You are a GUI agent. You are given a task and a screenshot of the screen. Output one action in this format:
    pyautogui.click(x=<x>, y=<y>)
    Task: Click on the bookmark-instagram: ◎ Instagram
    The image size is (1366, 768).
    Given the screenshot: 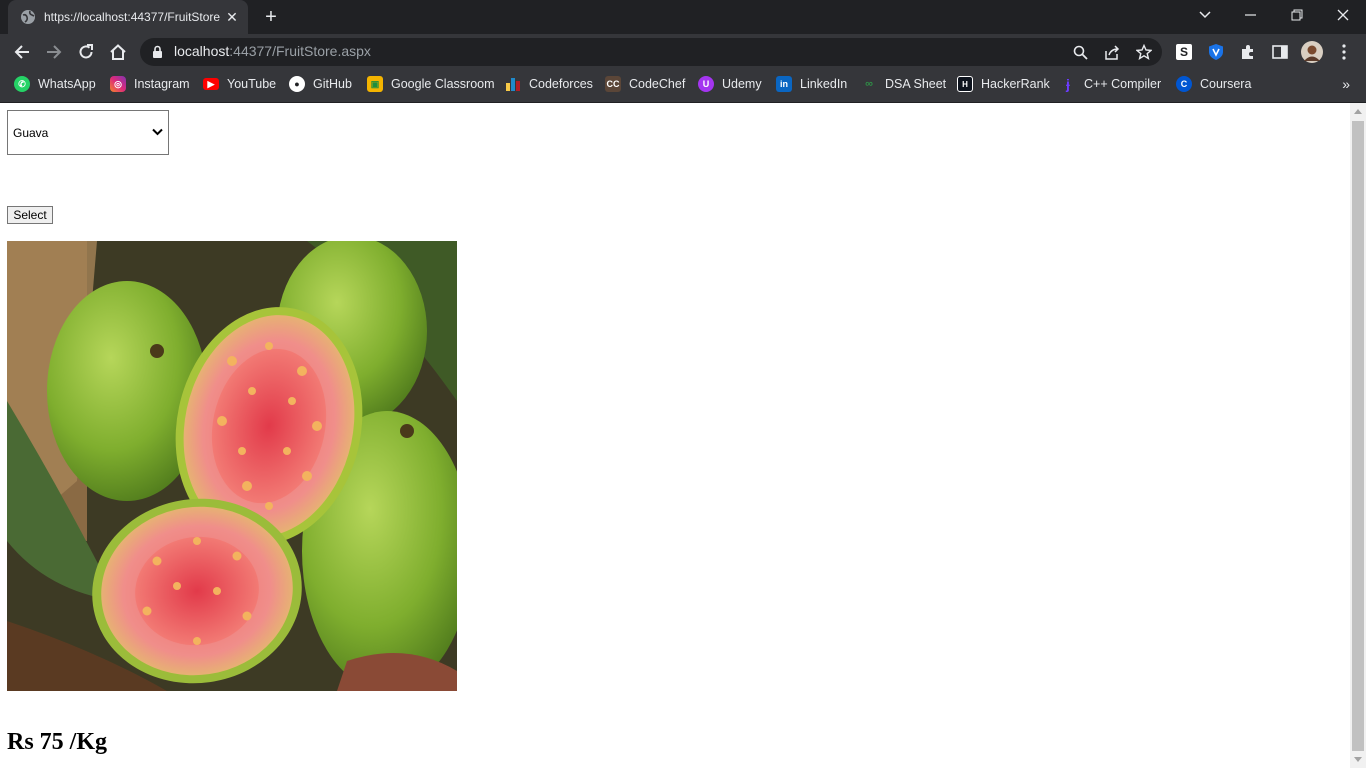 What is the action you would take?
    pyautogui.click(x=150, y=84)
    